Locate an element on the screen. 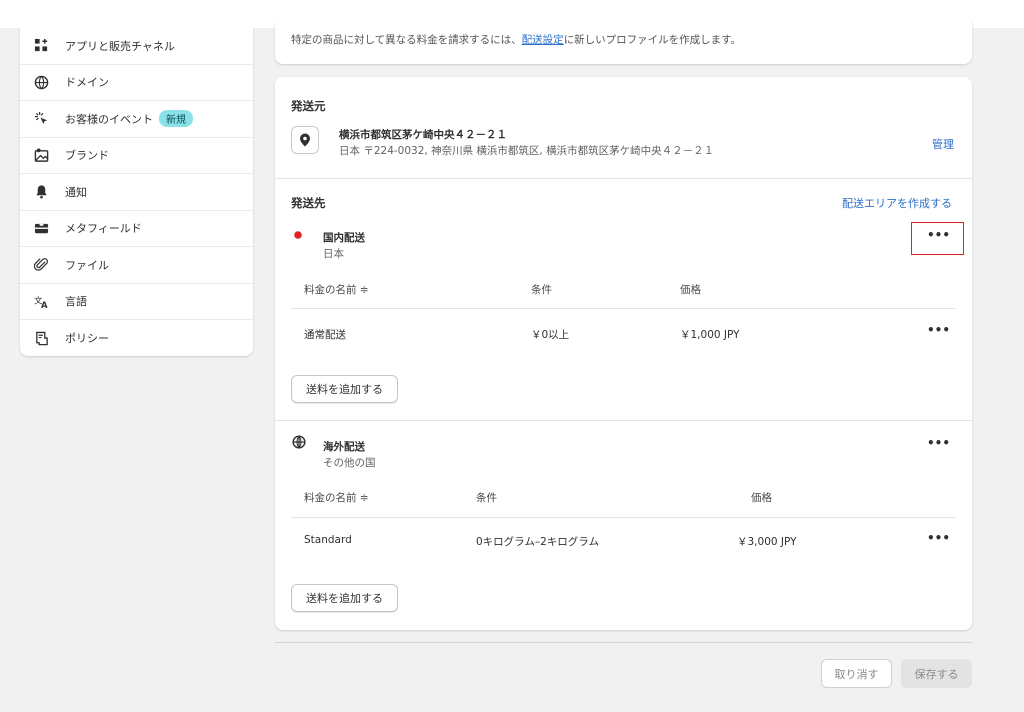 The image size is (1024, 712). brand-icon is located at coordinates (41, 155).